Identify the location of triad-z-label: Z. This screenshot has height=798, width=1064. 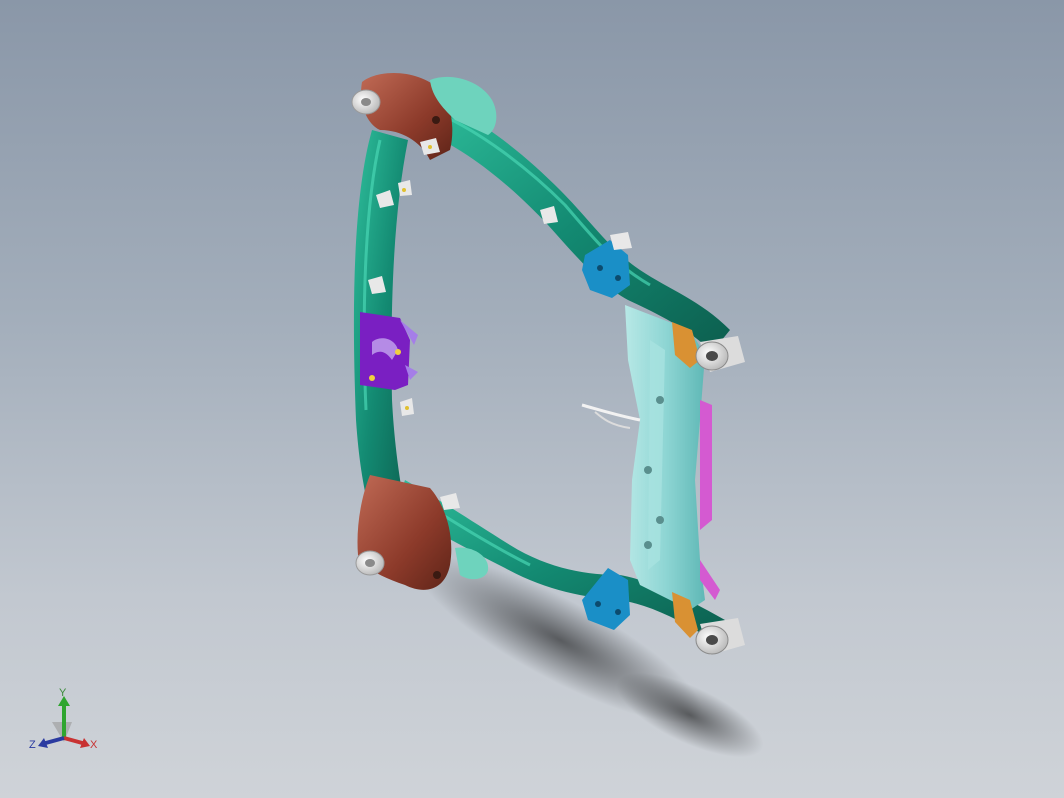
(32, 745).